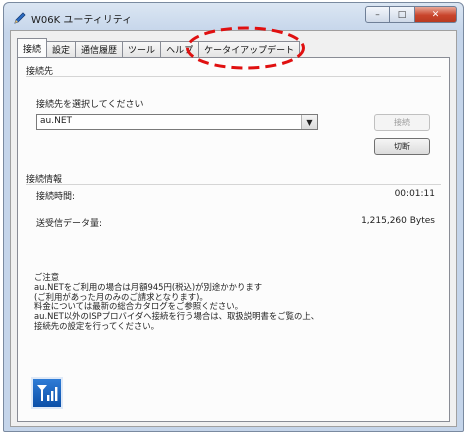 The width and height of the screenshot is (468, 435). I want to click on signal-bars-icon, so click(47, 393).